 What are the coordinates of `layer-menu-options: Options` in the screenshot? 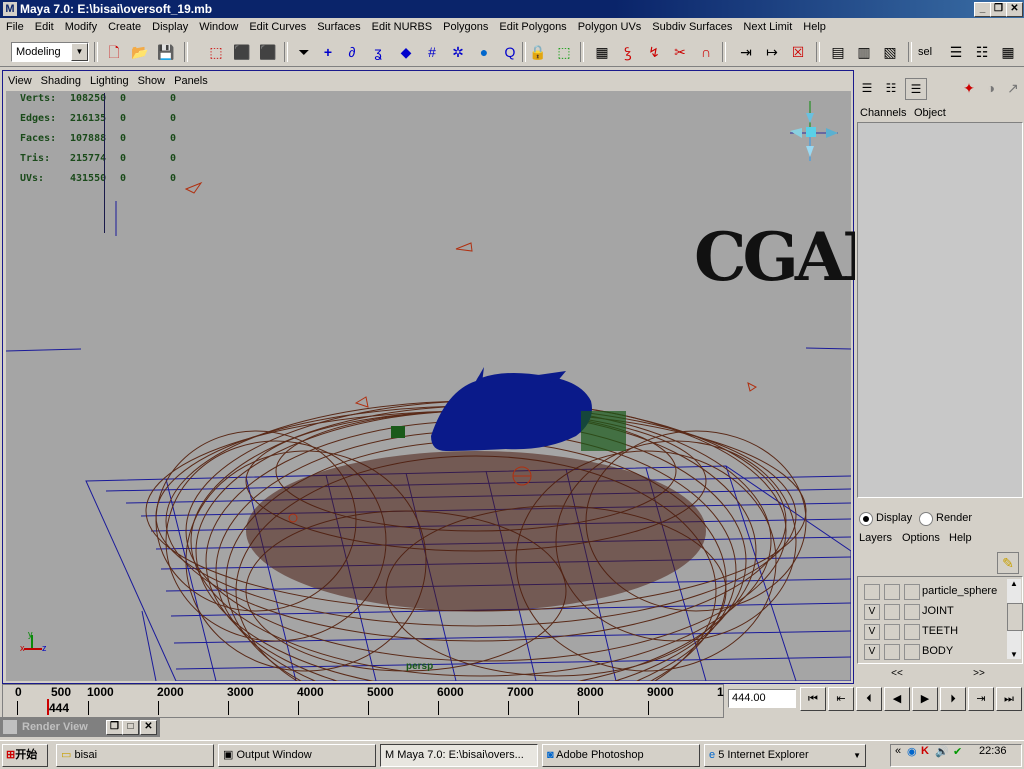 It's located at (921, 538).